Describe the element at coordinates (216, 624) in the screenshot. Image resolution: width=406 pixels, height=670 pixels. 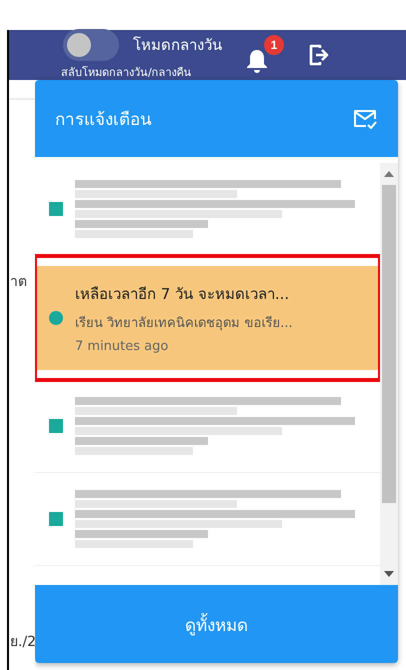
I see `view-all-button: ดูทั้งหมด` at that location.